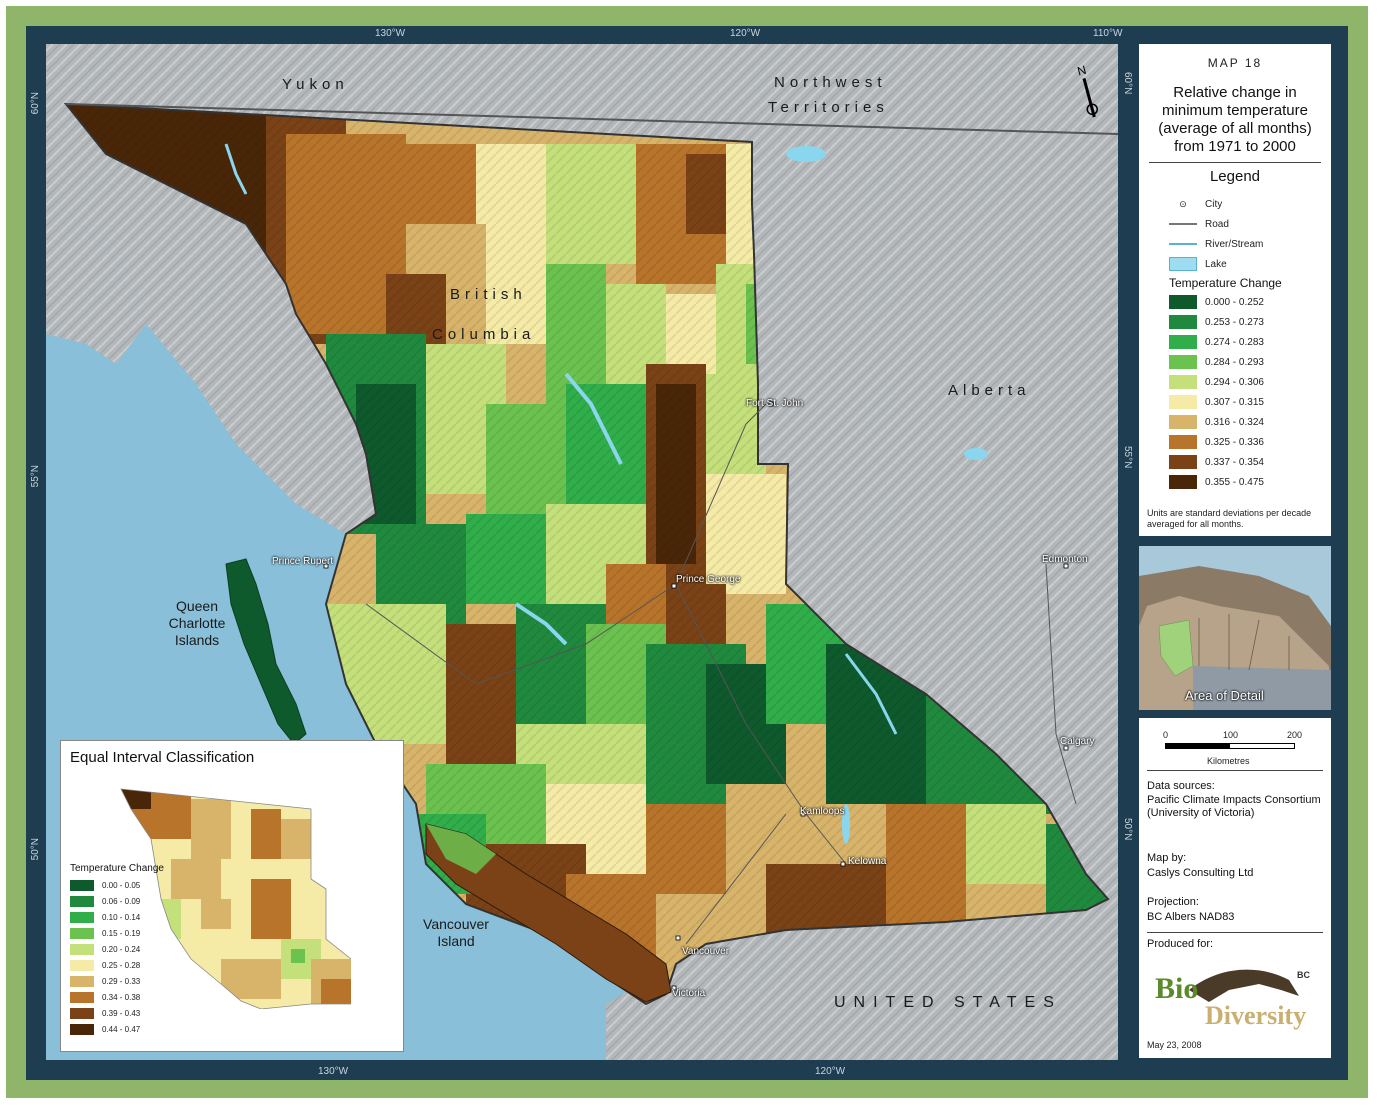 Image resolution: width=1378 pixels, height=1105 pixels. I want to click on produced-for-heading: Produced for:, so click(1180, 944).